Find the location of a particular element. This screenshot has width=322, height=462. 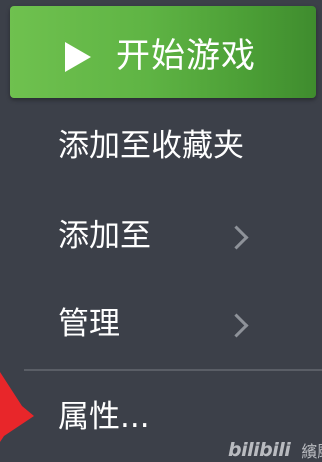

play-icon is located at coordinates (78, 57).